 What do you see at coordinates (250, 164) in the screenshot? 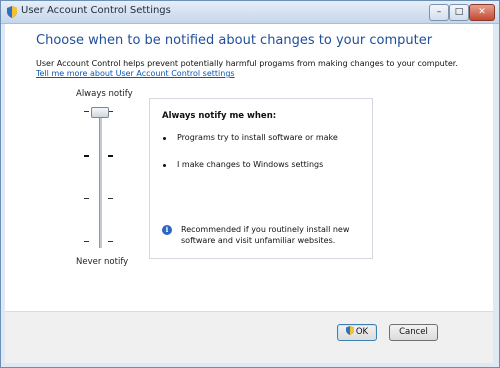
I see `bullet-item: I make changes to Windows settings` at bounding box center [250, 164].